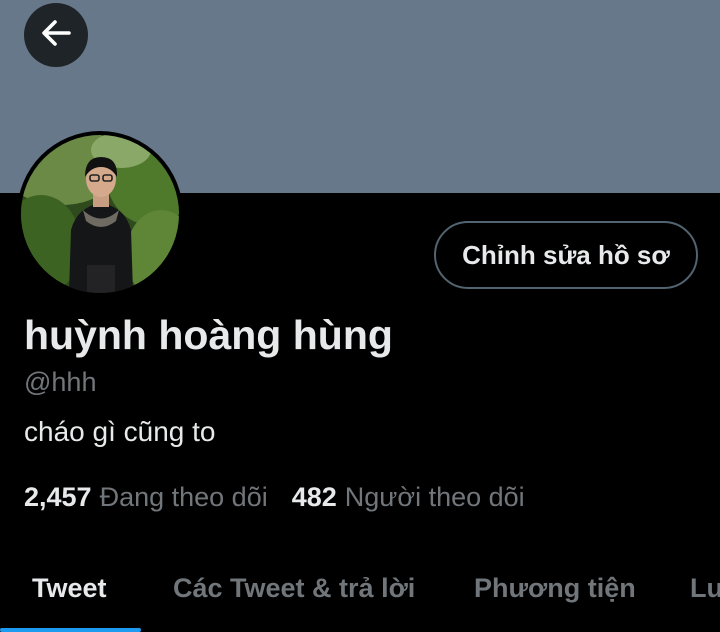 This screenshot has height=632, width=720. What do you see at coordinates (555, 588) in the screenshot?
I see `tab-media: Phương tiện` at bounding box center [555, 588].